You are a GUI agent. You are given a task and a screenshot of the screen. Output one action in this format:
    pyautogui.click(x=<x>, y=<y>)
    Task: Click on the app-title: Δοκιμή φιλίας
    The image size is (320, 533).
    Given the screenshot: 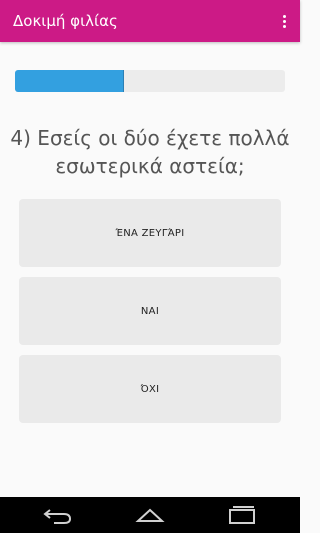 What is the action you would take?
    pyautogui.click(x=65, y=21)
    